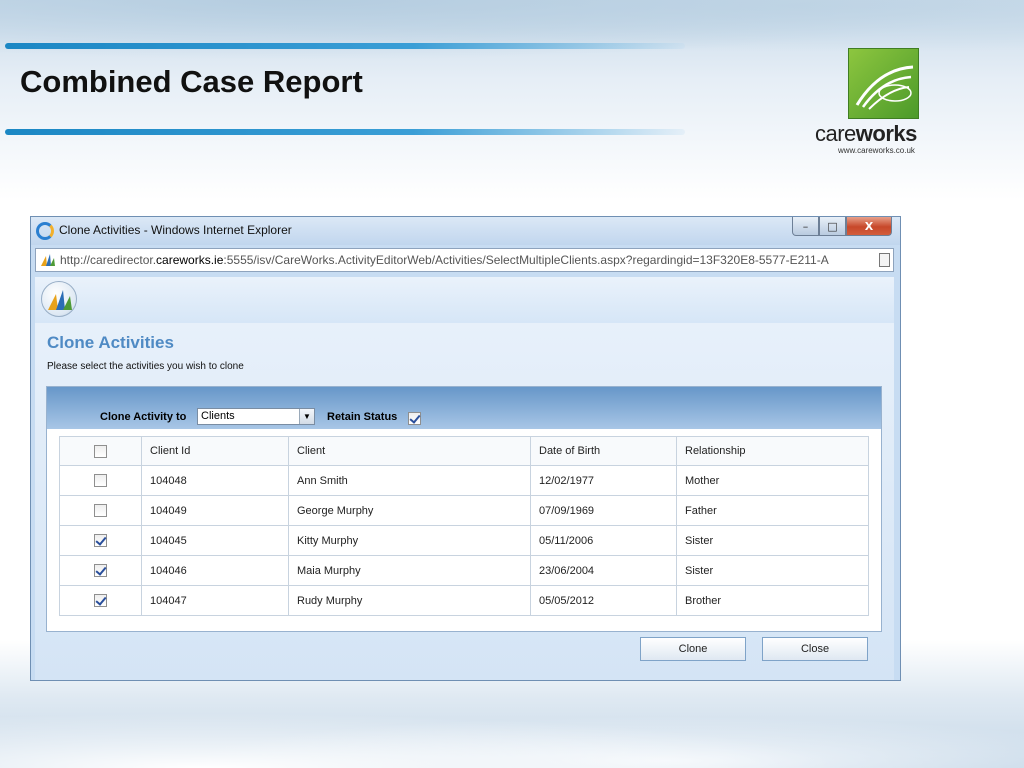  What do you see at coordinates (215, 480) in the screenshot?
I see `client-id-cell: 104048` at bounding box center [215, 480].